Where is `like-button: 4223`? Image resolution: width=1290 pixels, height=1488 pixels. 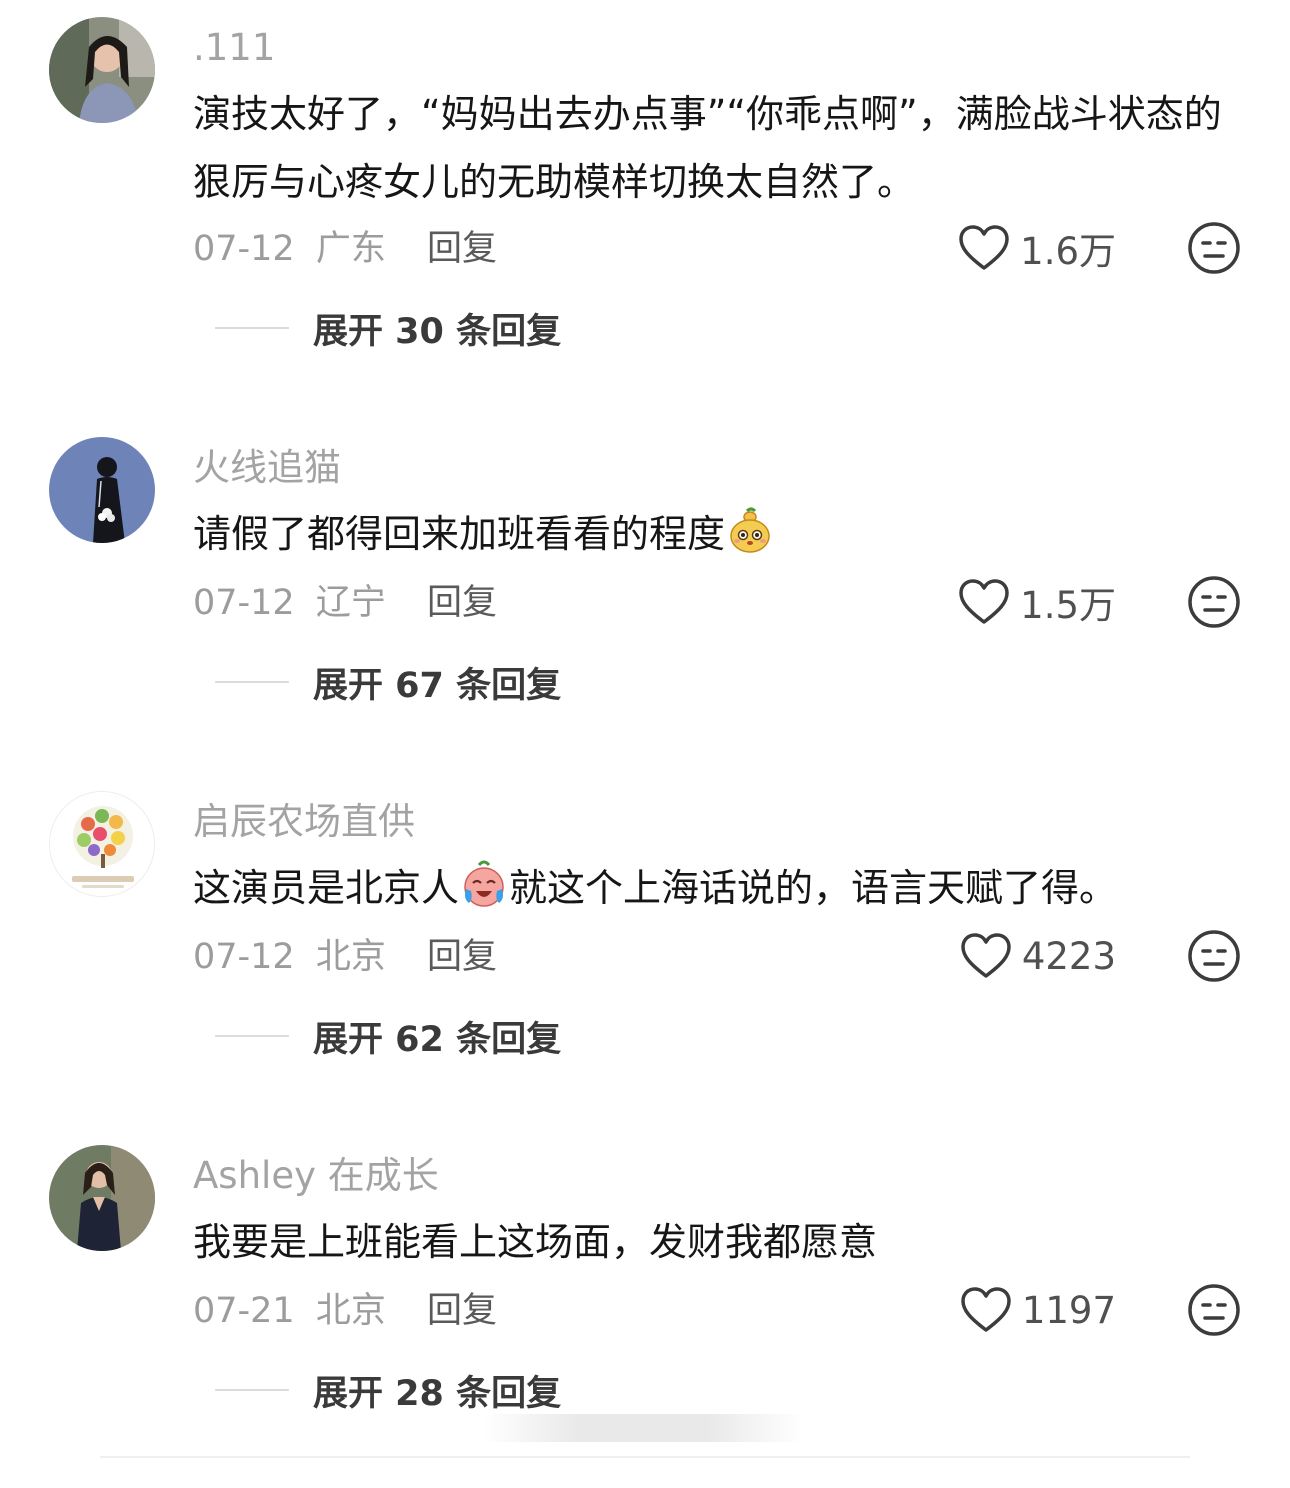
like-button: 4223 is located at coordinates (1031, 956).